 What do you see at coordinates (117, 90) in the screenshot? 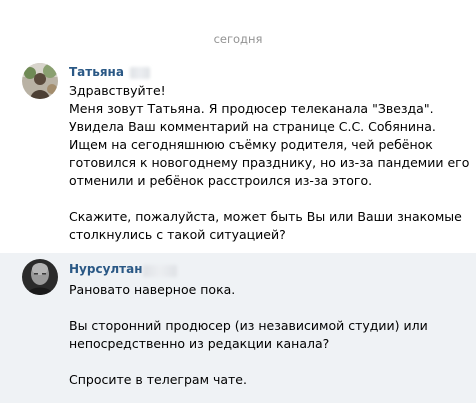
I see `message-line: Здравствуйте!` at bounding box center [117, 90].